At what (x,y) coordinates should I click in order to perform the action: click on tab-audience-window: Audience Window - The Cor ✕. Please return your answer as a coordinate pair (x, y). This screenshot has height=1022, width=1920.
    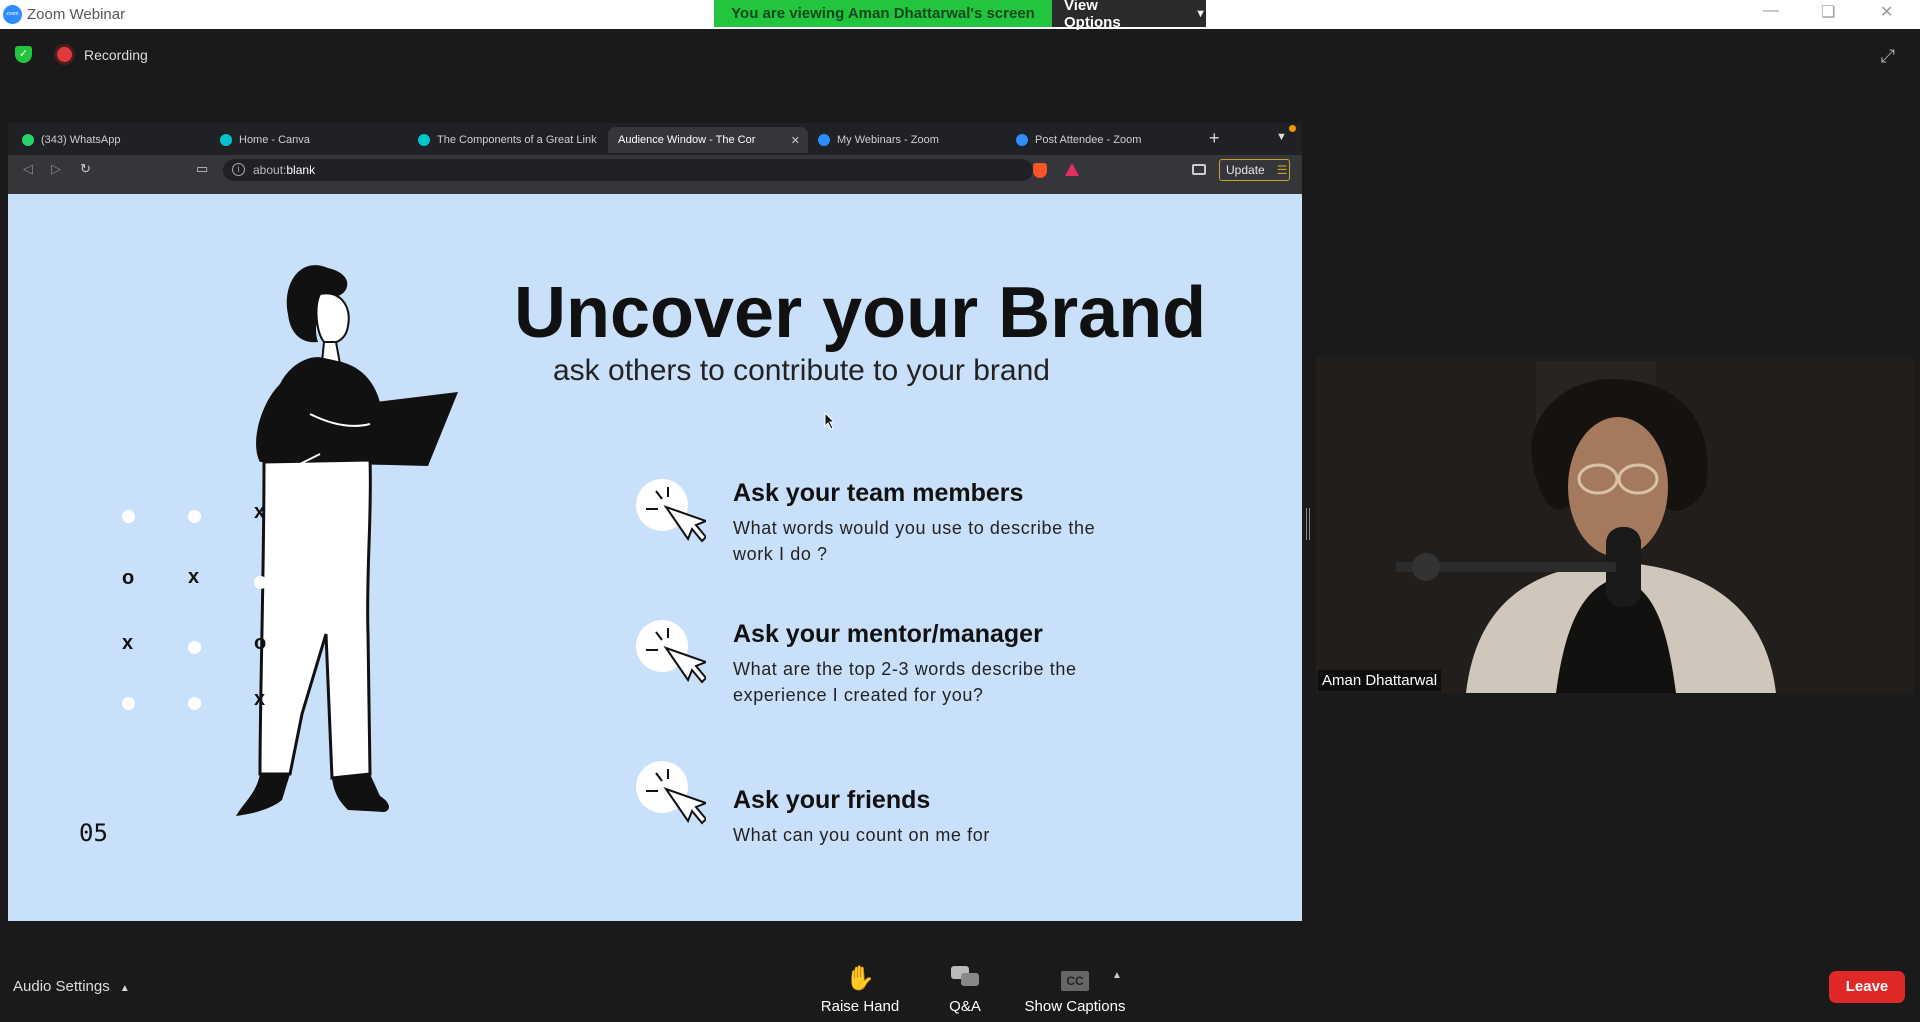
    Looking at the image, I should click on (708, 140).